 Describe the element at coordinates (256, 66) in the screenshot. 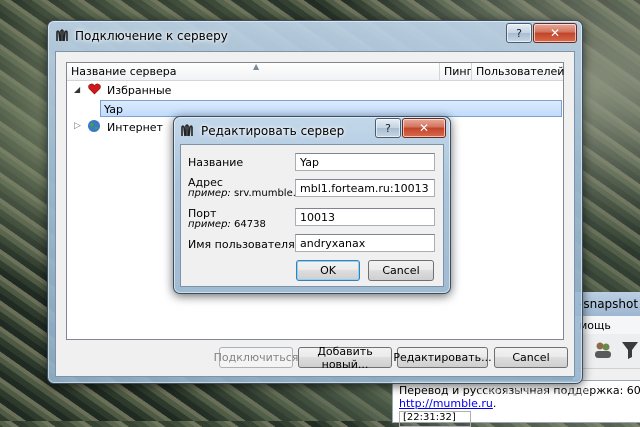

I see `sort-arrow-icon: ▲` at that location.